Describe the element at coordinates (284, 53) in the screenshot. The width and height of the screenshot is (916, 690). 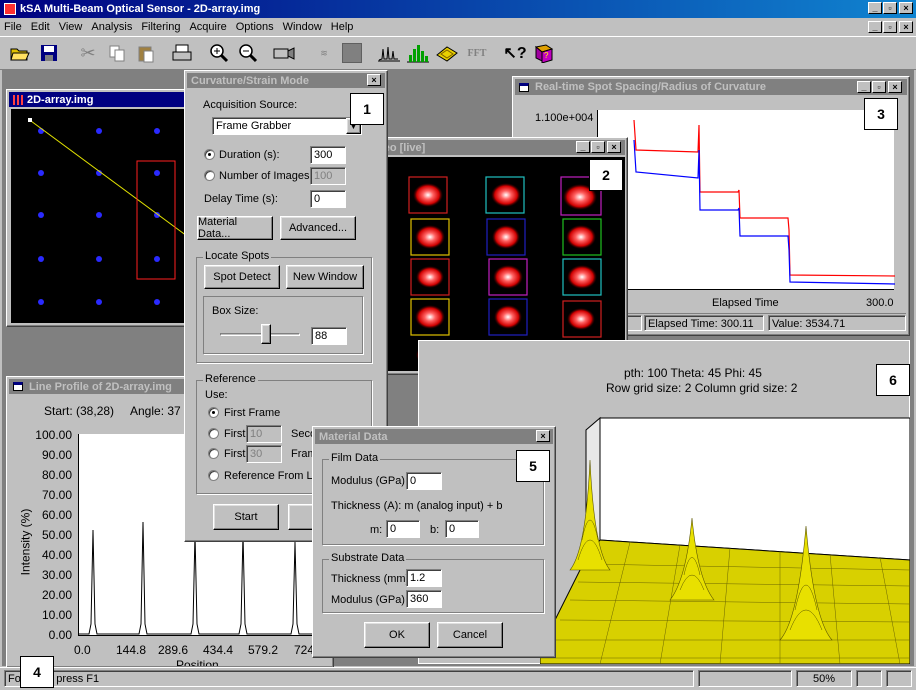
I see `camera-icon` at that location.